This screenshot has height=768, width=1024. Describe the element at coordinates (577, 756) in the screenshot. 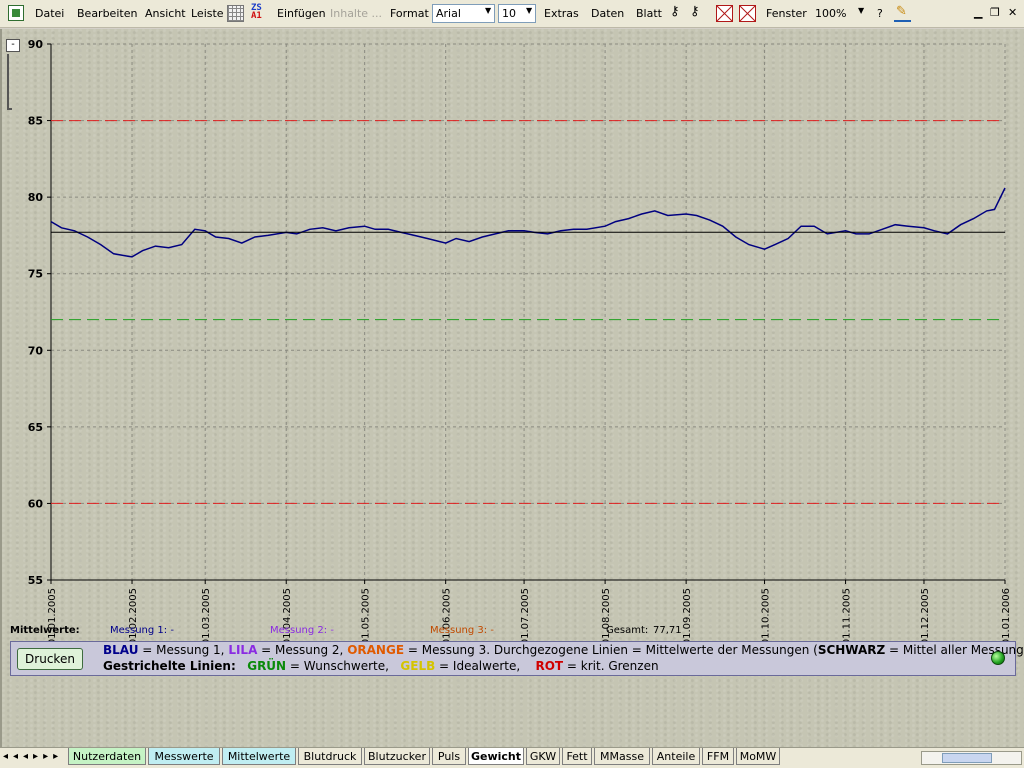

I see `tab-fett: Fett` at that location.